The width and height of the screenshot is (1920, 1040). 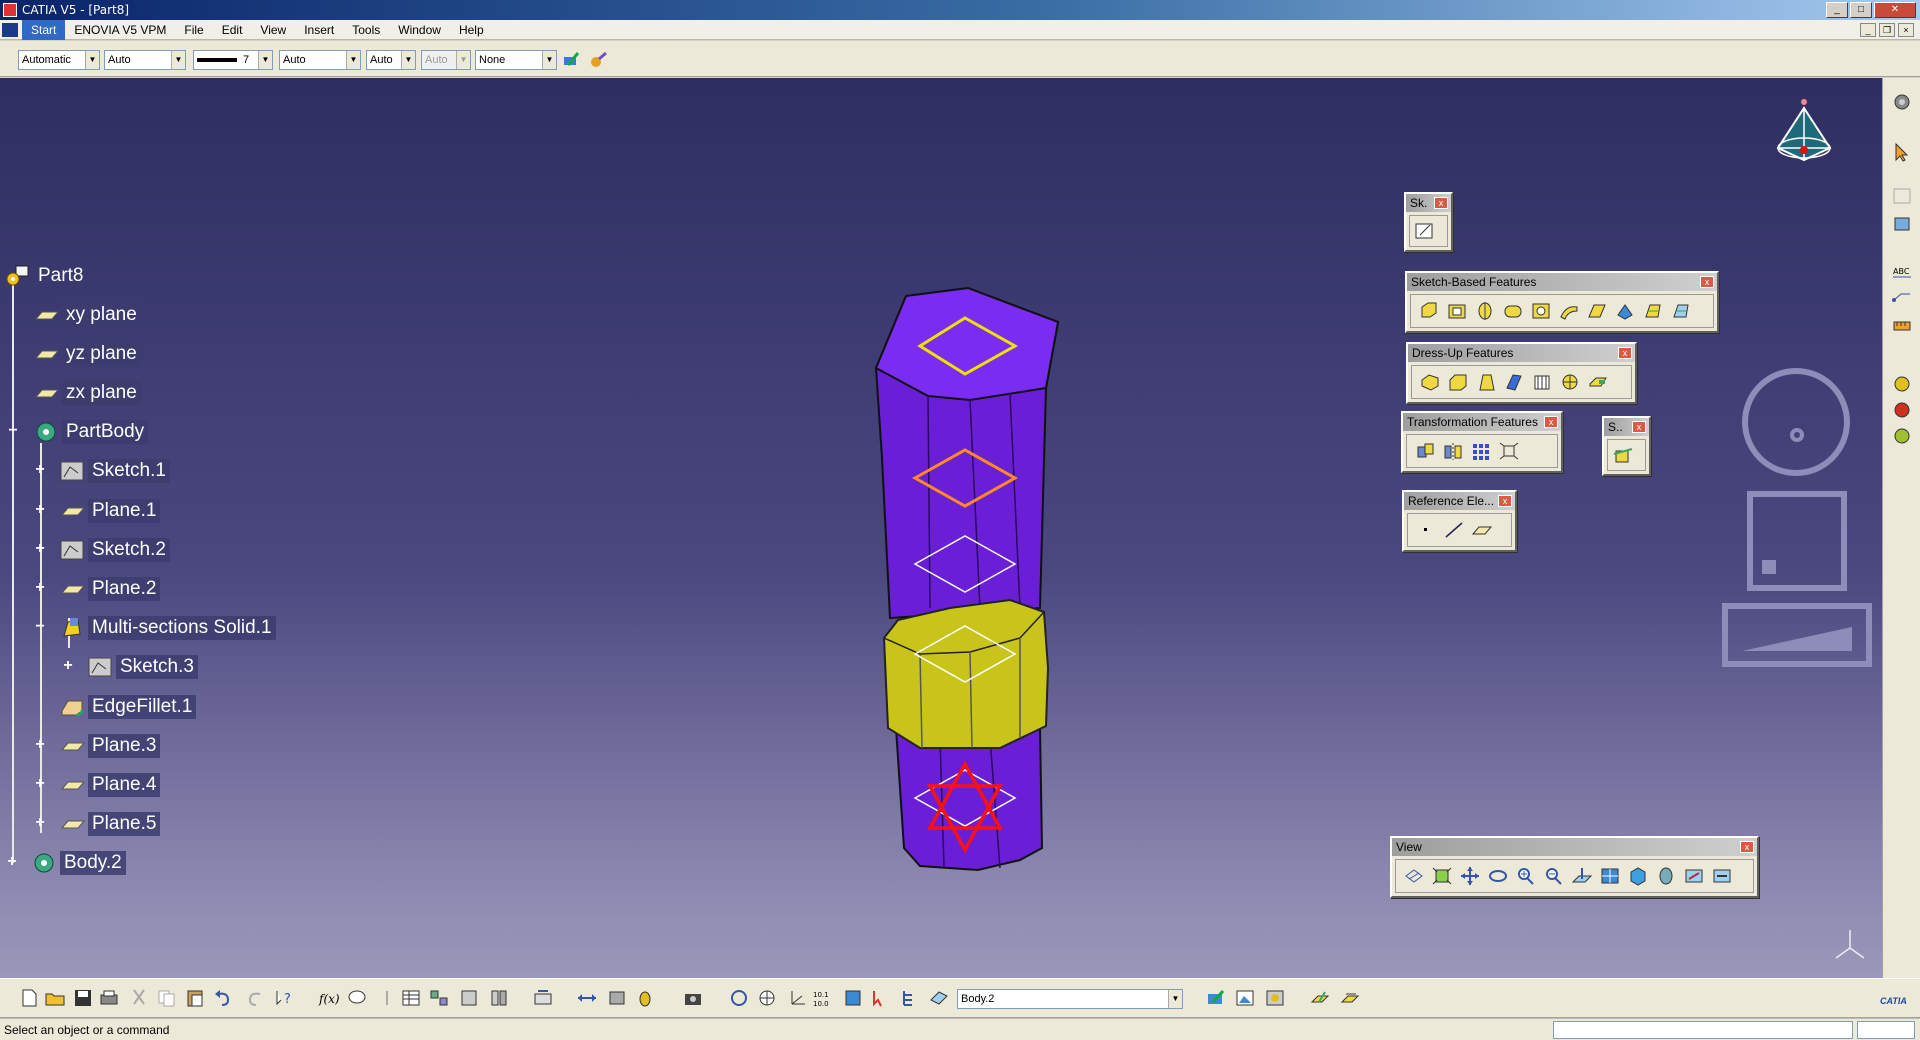 I want to click on pad-button, so click(x=1429, y=311).